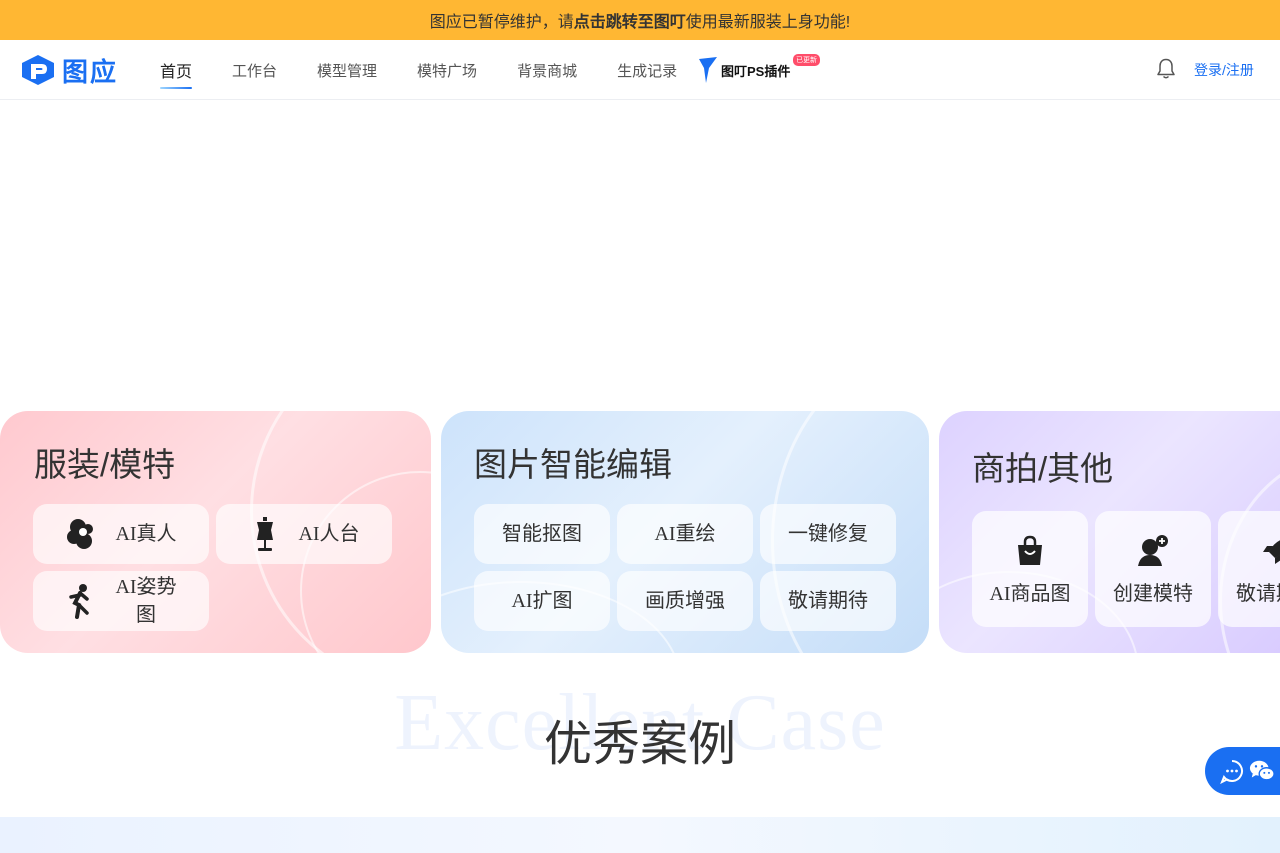 The image size is (1280, 853). What do you see at coordinates (146, 601) in the screenshot?
I see `item-label: AI姿势图` at bounding box center [146, 601].